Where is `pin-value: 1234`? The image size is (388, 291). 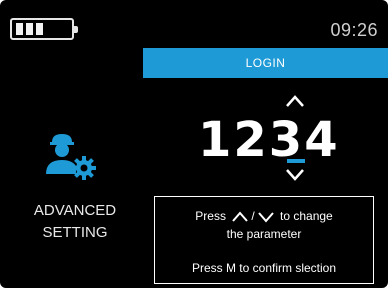
pin-value: 1234 is located at coordinates (269, 140).